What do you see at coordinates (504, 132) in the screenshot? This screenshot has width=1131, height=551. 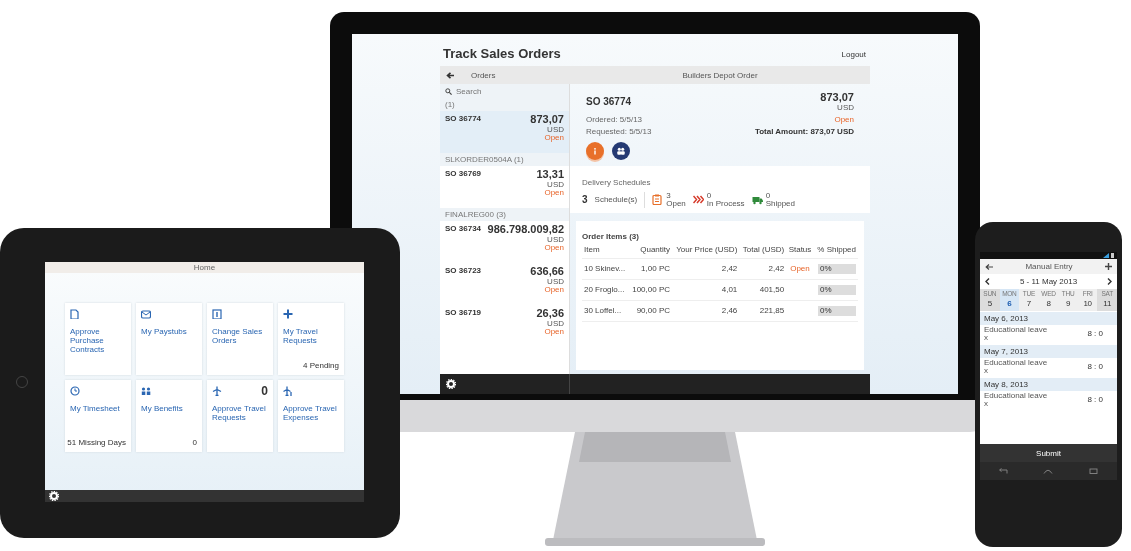 I see `order-list-item: SO 36774 873,07 USD Open` at bounding box center [504, 132].